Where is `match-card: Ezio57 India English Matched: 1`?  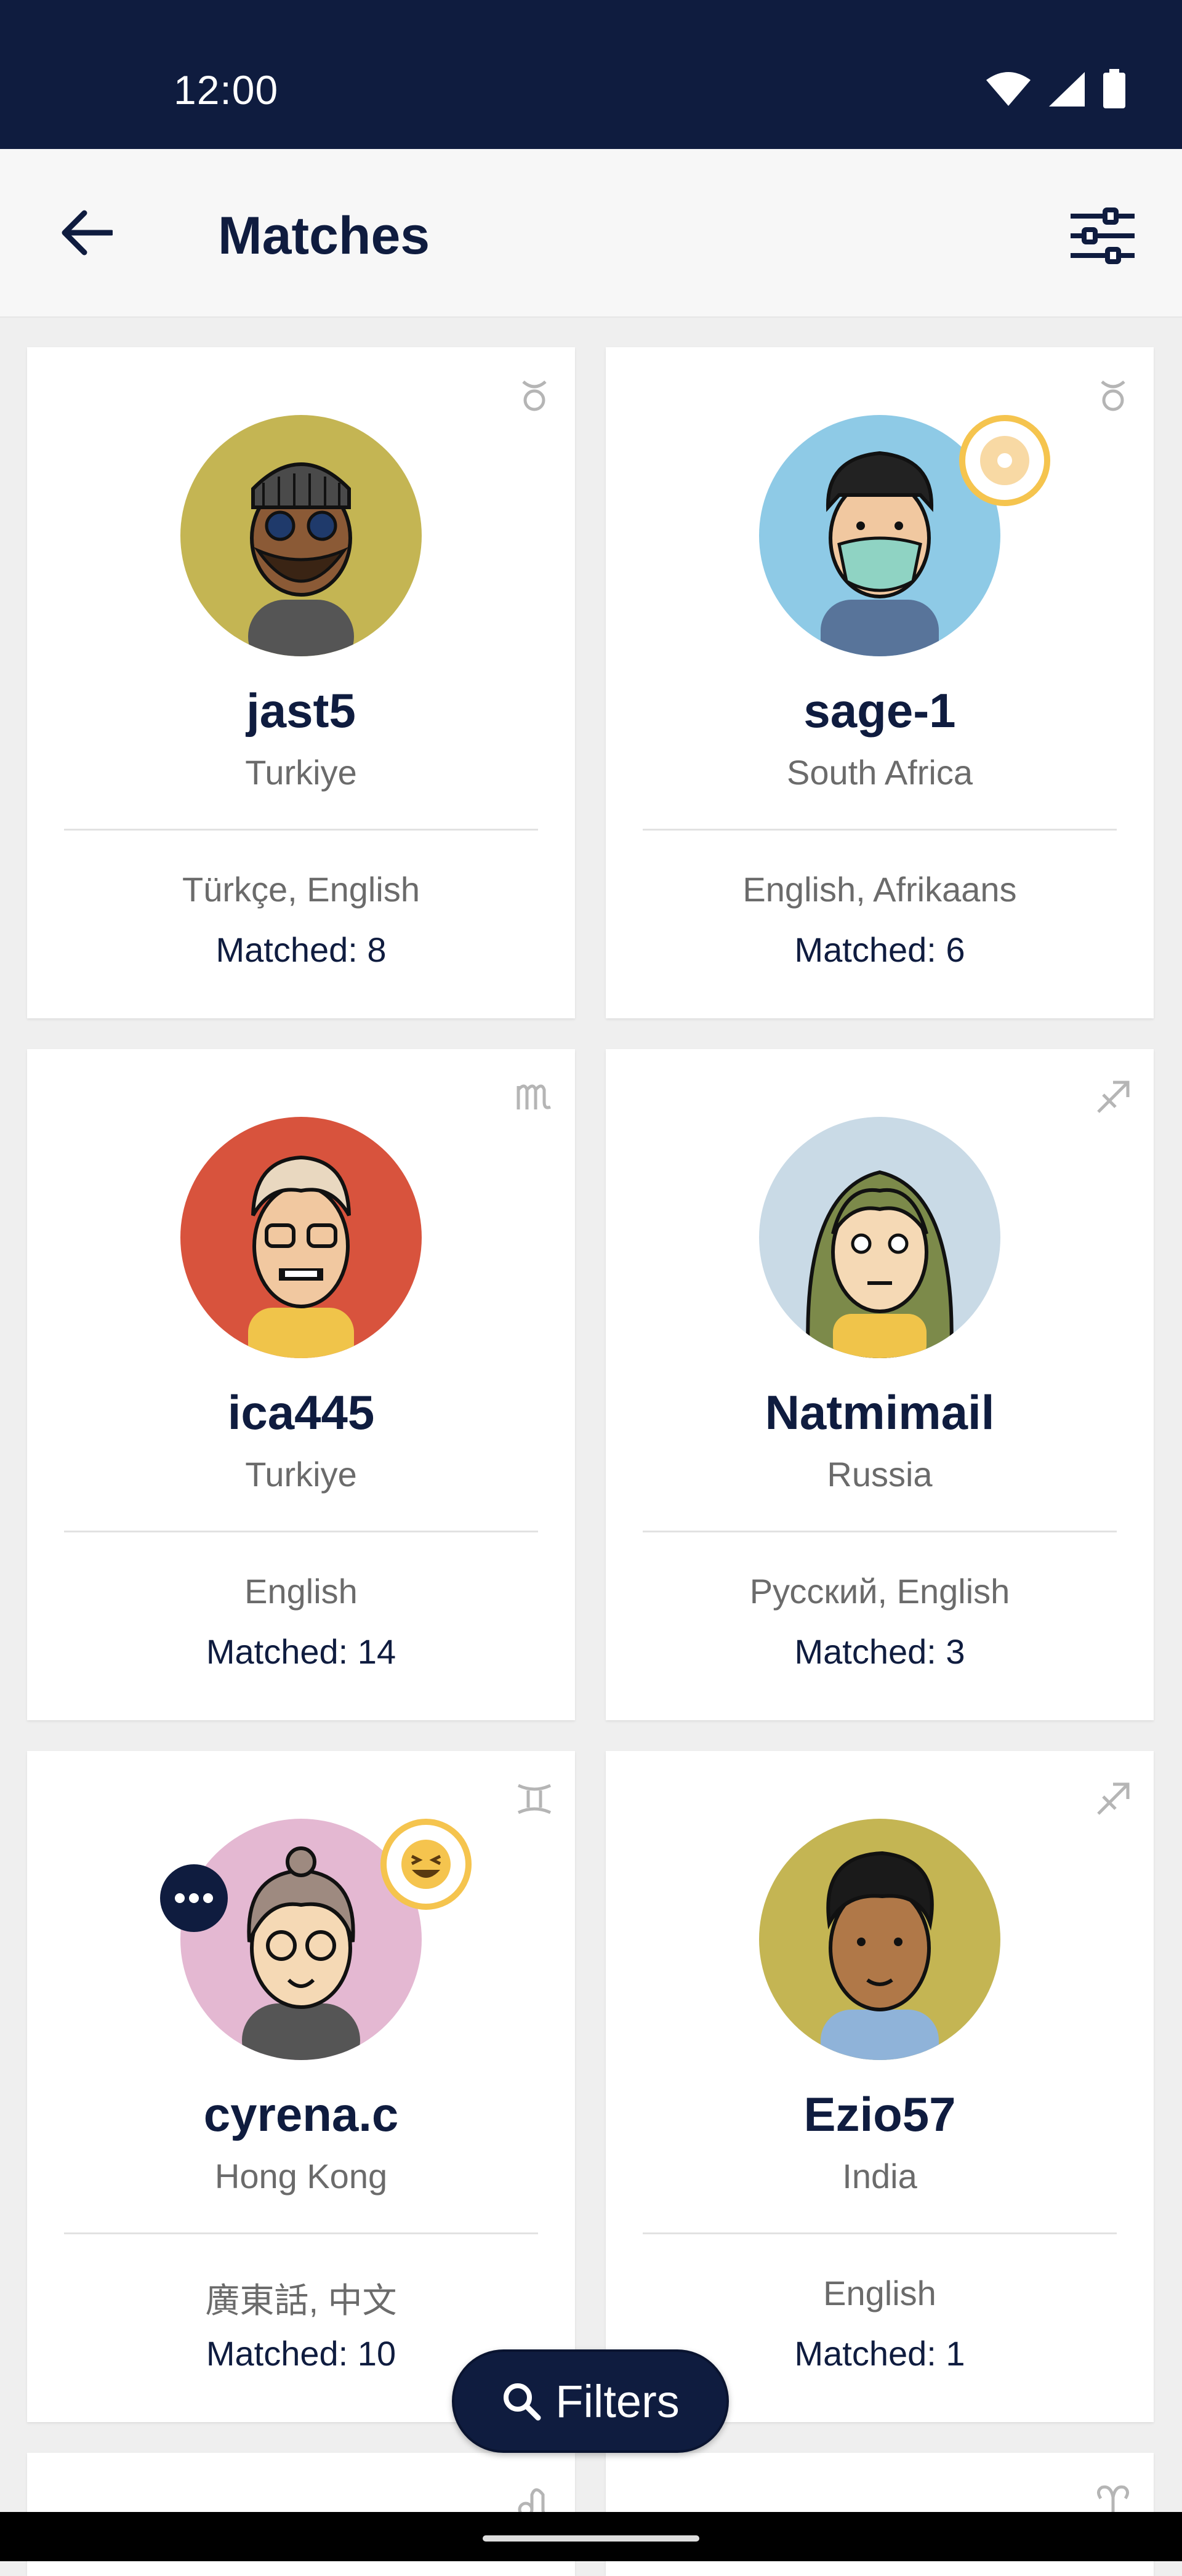 match-card: Ezio57 India English Matched: 1 is located at coordinates (880, 2086).